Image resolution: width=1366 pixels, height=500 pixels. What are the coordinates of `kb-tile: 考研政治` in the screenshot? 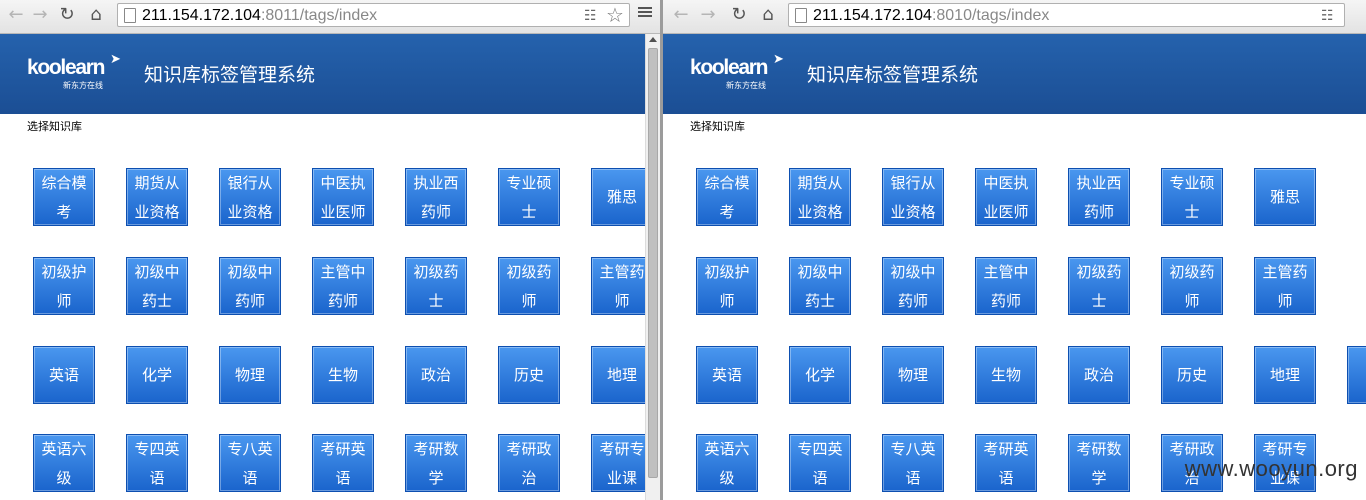 It's located at (529, 463).